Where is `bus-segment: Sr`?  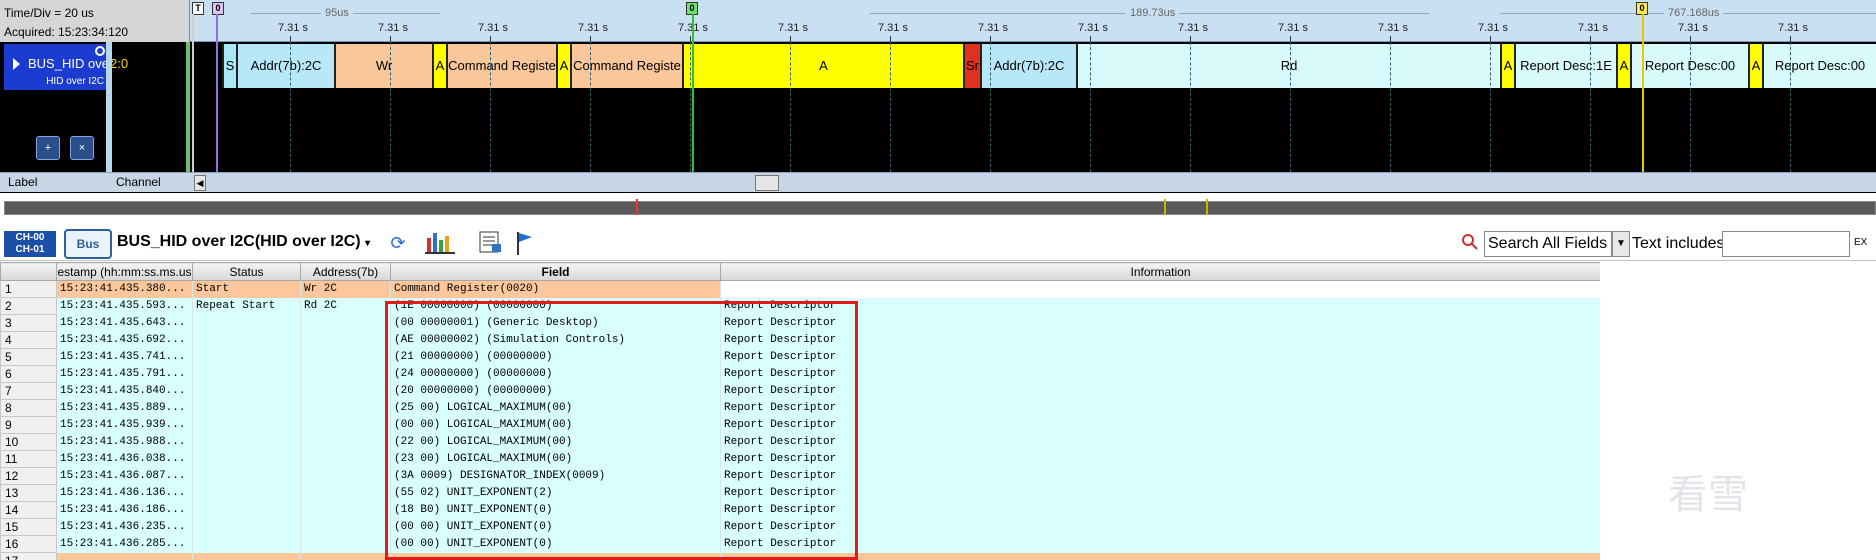
bus-segment: Sr is located at coordinates (971, 66).